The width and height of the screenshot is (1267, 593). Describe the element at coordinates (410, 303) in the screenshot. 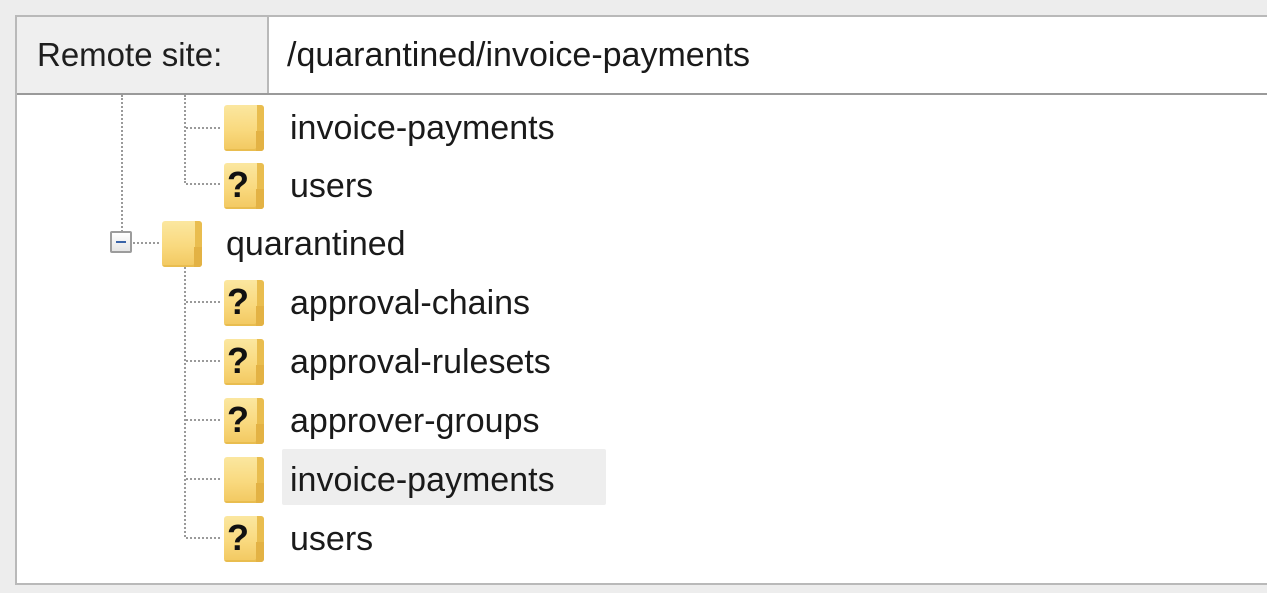

I see `tree-item-label: approval-chains` at that location.